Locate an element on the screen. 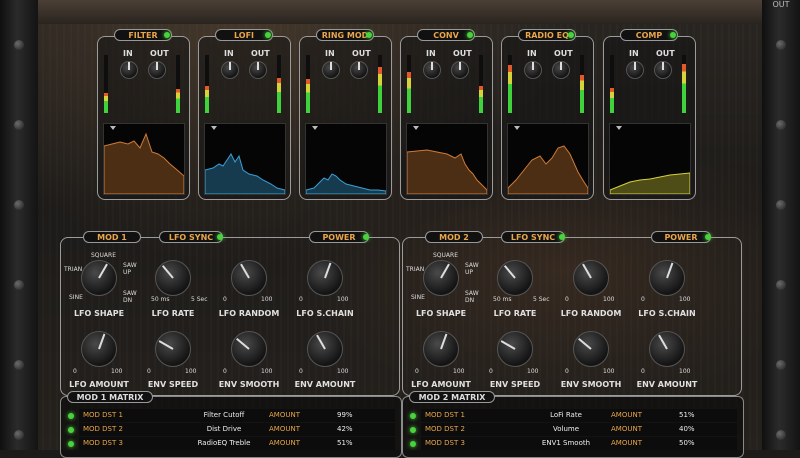  fx-module-conv: CONV IN OUT is located at coordinates (446, 114).